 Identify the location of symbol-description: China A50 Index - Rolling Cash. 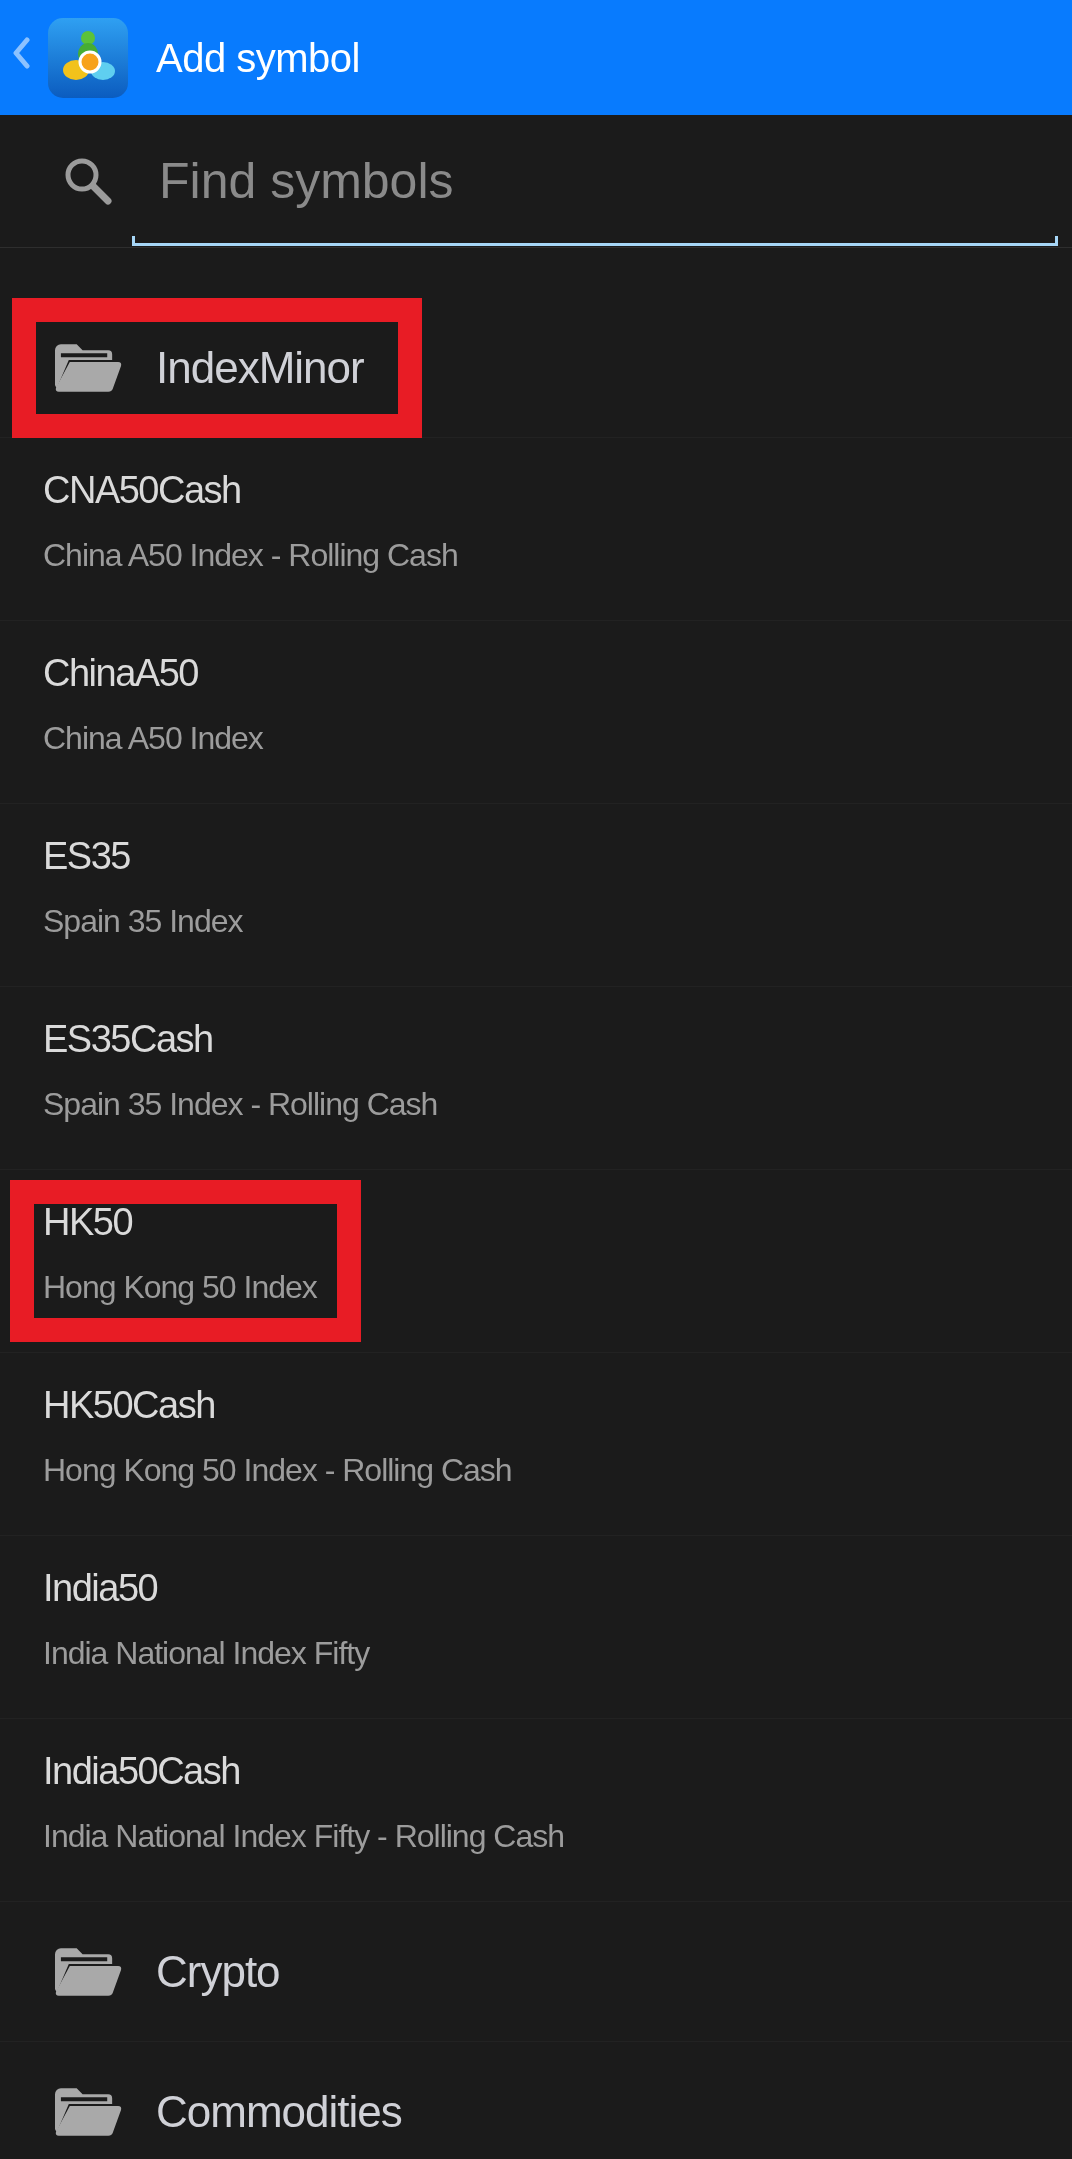
(250, 555).